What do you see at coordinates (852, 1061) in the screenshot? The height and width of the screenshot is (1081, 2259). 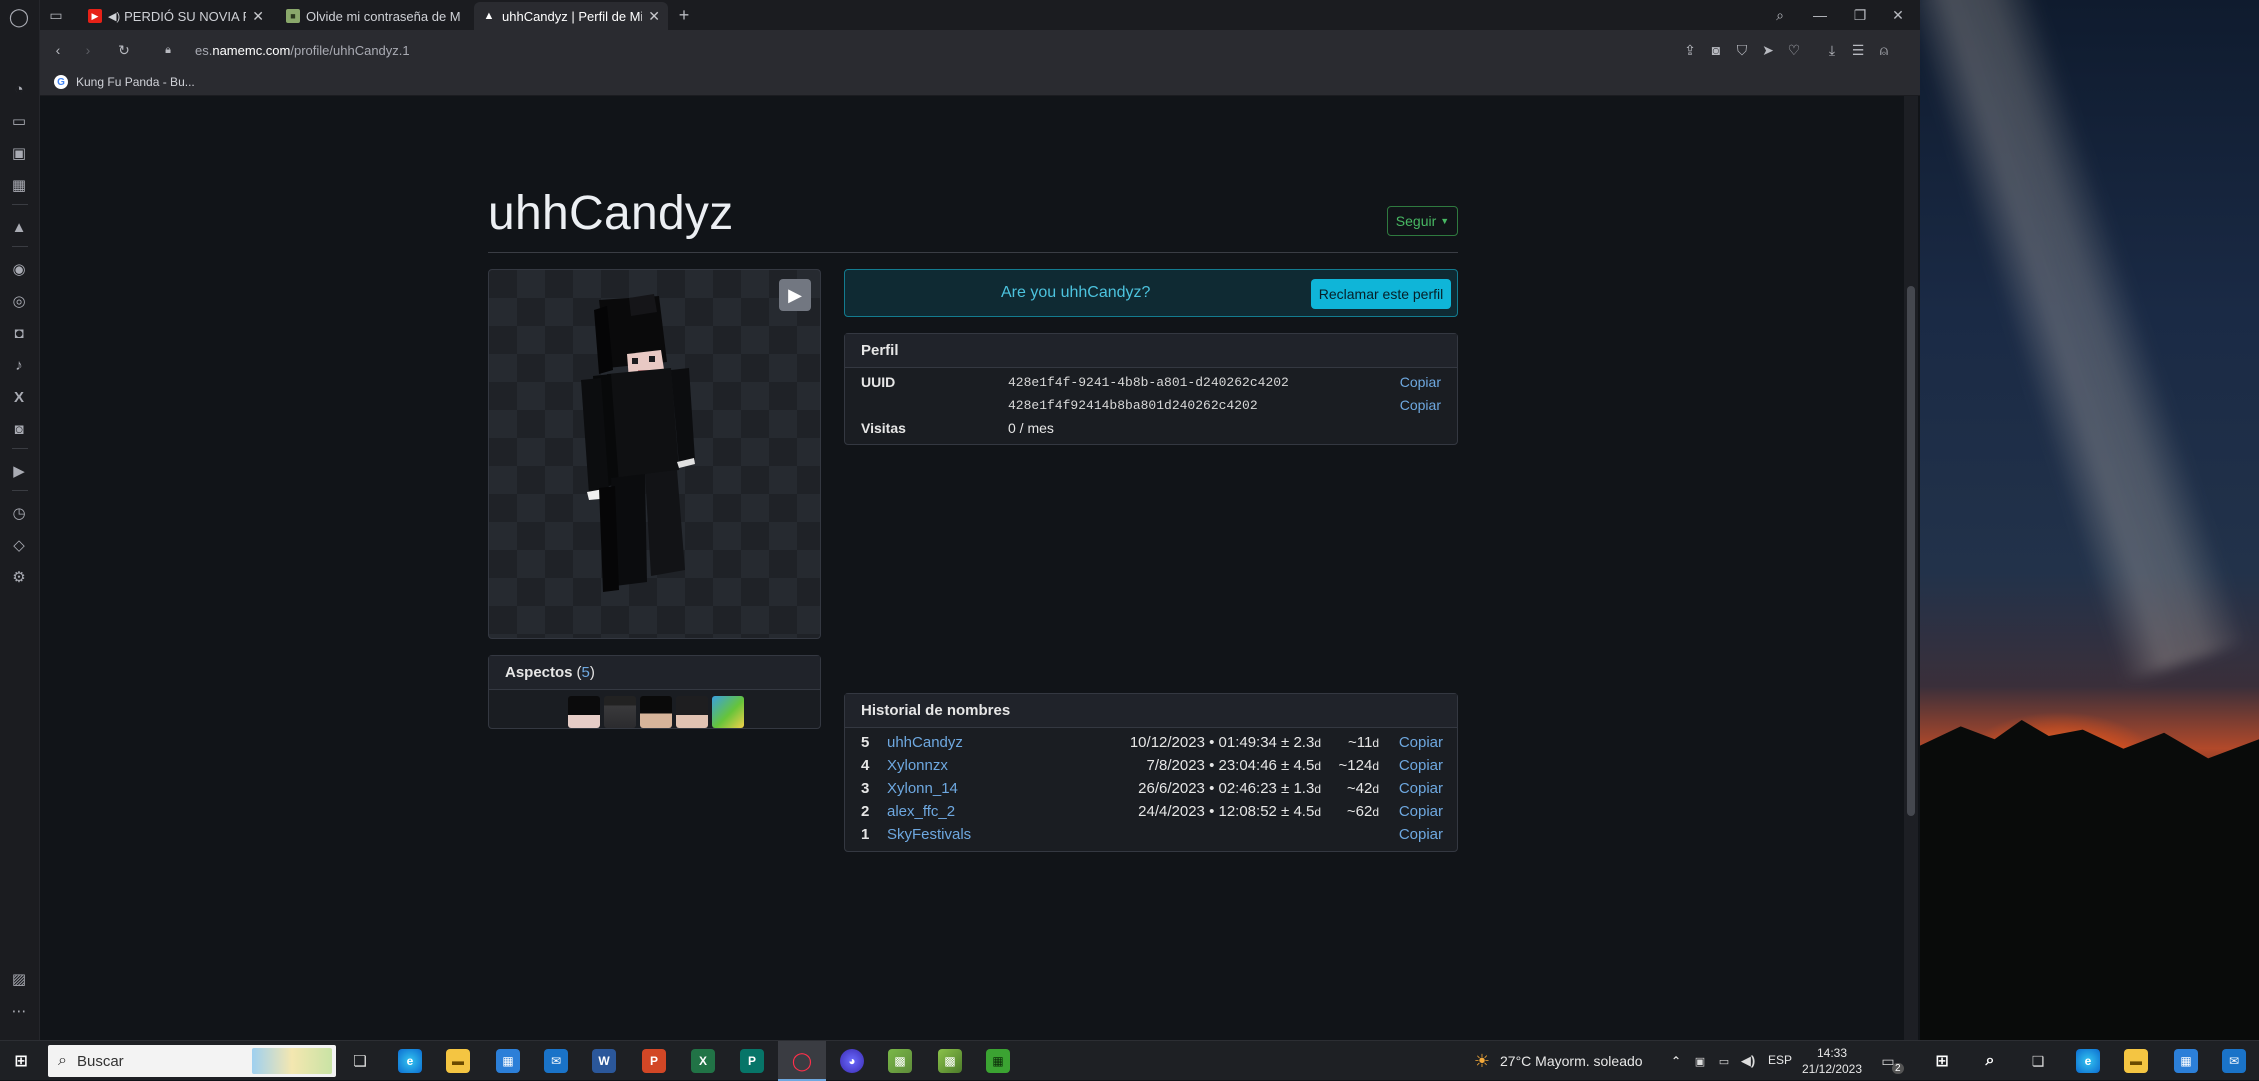 I see `chat-app-icon: ◕` at bounding box center [852, 1061].